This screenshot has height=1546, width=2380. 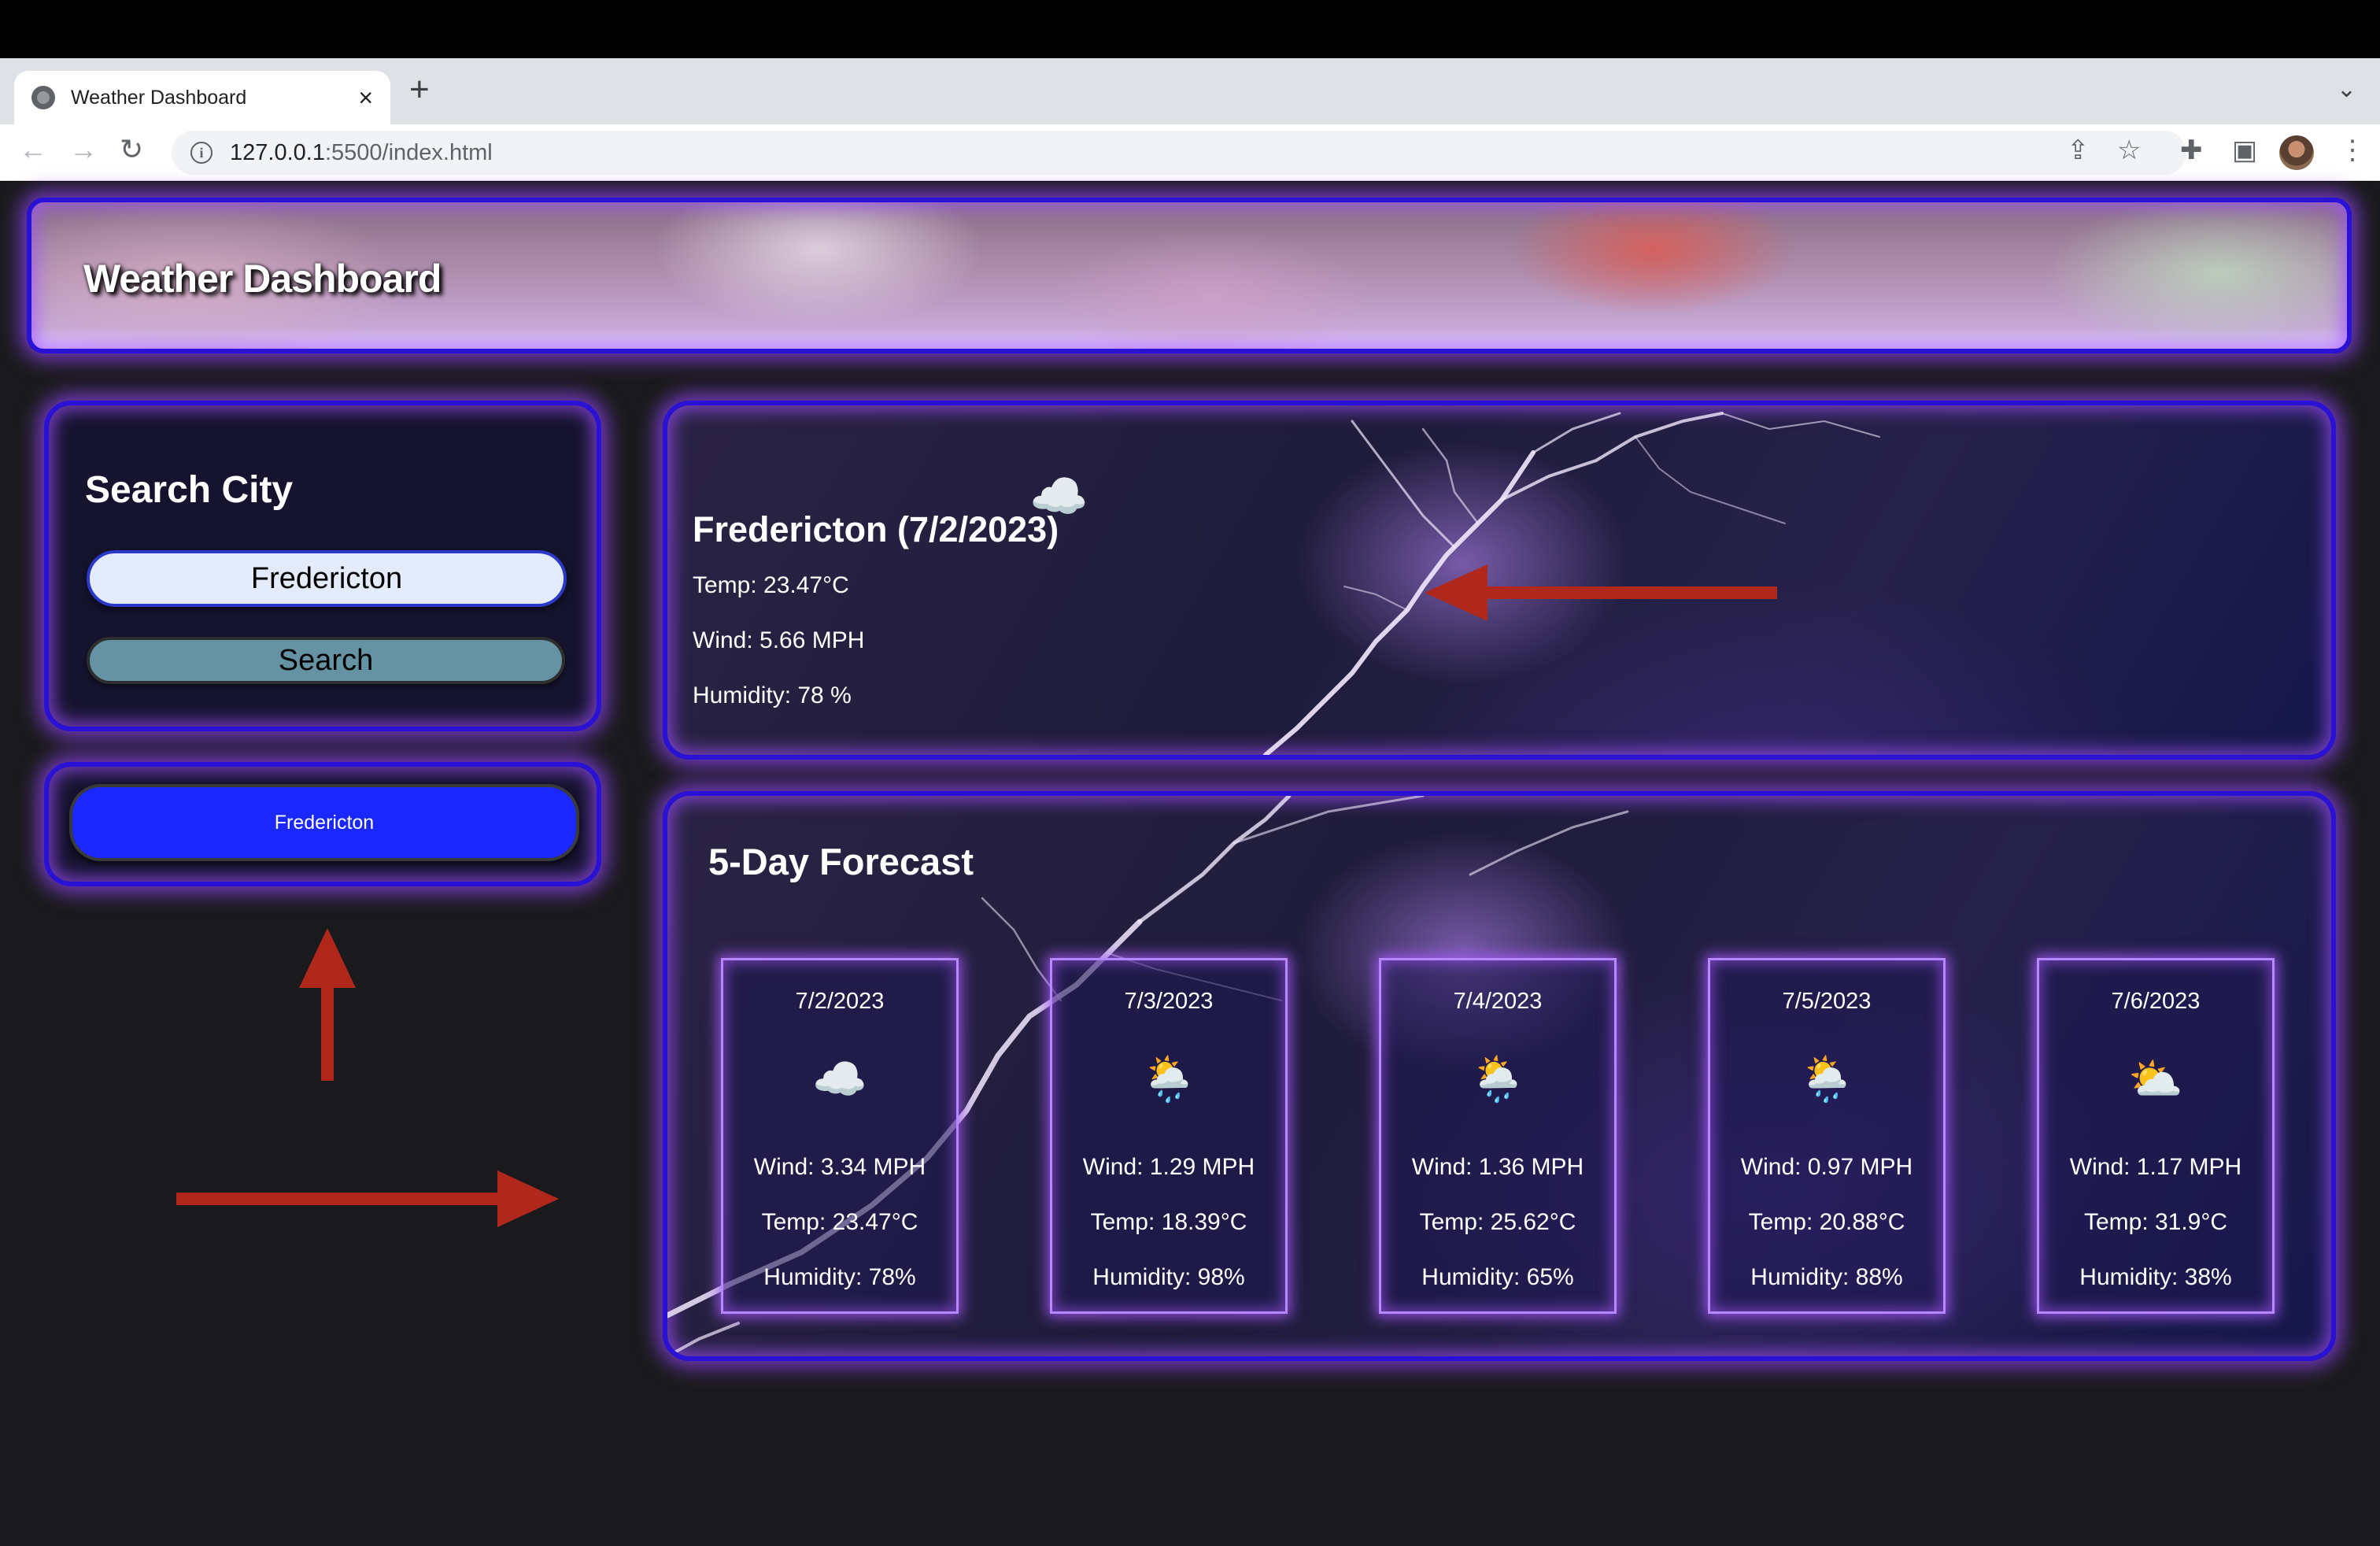 I want to click on extensions-icon: ✚, so click(x=2191, y=150).